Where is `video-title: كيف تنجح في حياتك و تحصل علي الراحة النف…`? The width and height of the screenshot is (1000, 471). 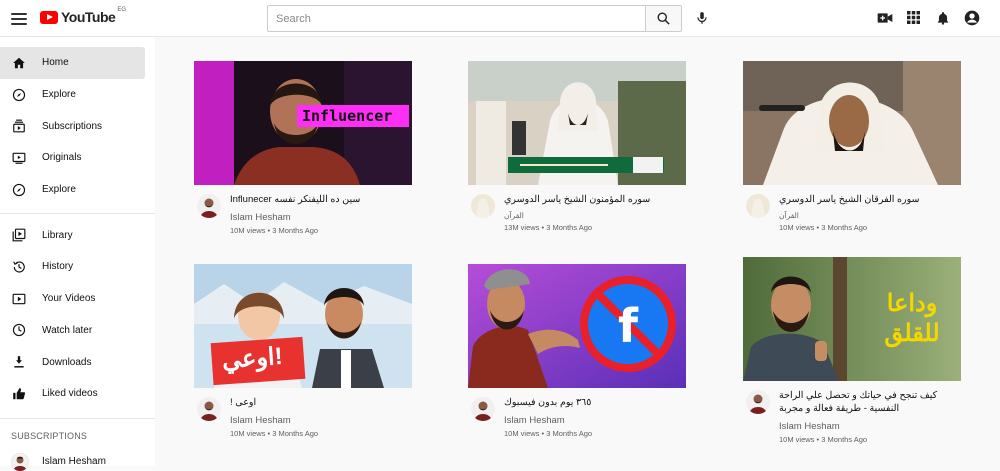 video-title: كيف تنجح في حياتك و تحصل علي الراحة النف… is located at coordinates (870, 402).